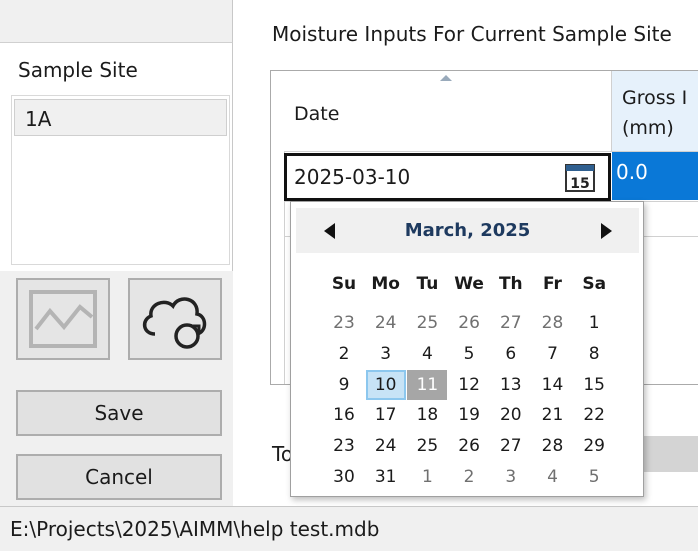  Describe the element at coordinates (594, 354) in the screenshot. I see `calendar-day: 8` at that location.